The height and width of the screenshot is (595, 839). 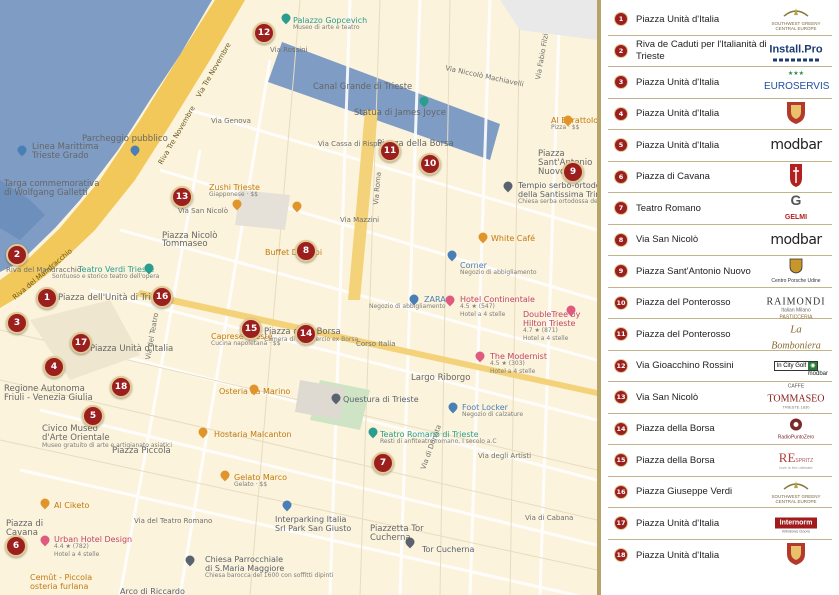 I want to click on legend-row-7: 7 Teatro Romano G GELMI, so click(x=720, y=209).